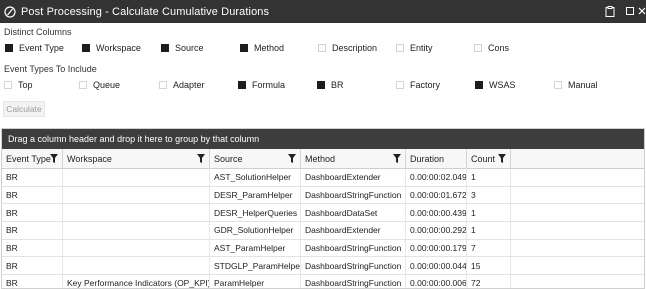 The width and height of the screenshot is (646, 289). I want to click on checkbox-label: BR, so click(337, 85).